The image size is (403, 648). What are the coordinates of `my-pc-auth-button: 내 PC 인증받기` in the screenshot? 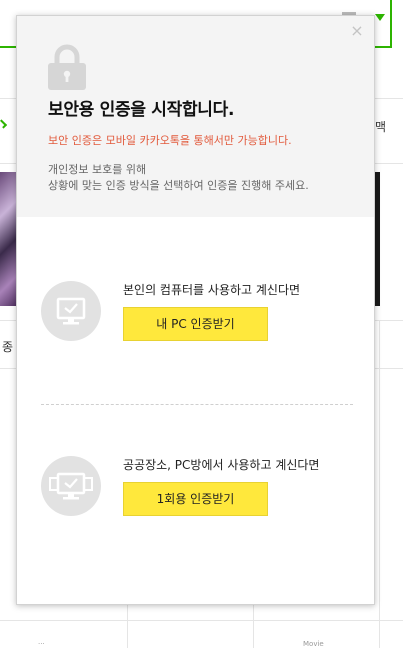 It's located at (195, 324).